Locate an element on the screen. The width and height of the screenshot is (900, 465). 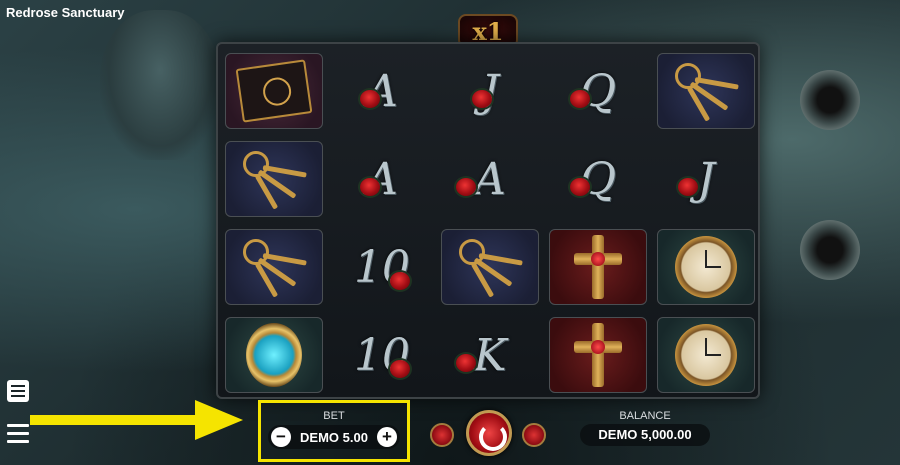
symbol-letter: A is located at coordinates (490, 179).